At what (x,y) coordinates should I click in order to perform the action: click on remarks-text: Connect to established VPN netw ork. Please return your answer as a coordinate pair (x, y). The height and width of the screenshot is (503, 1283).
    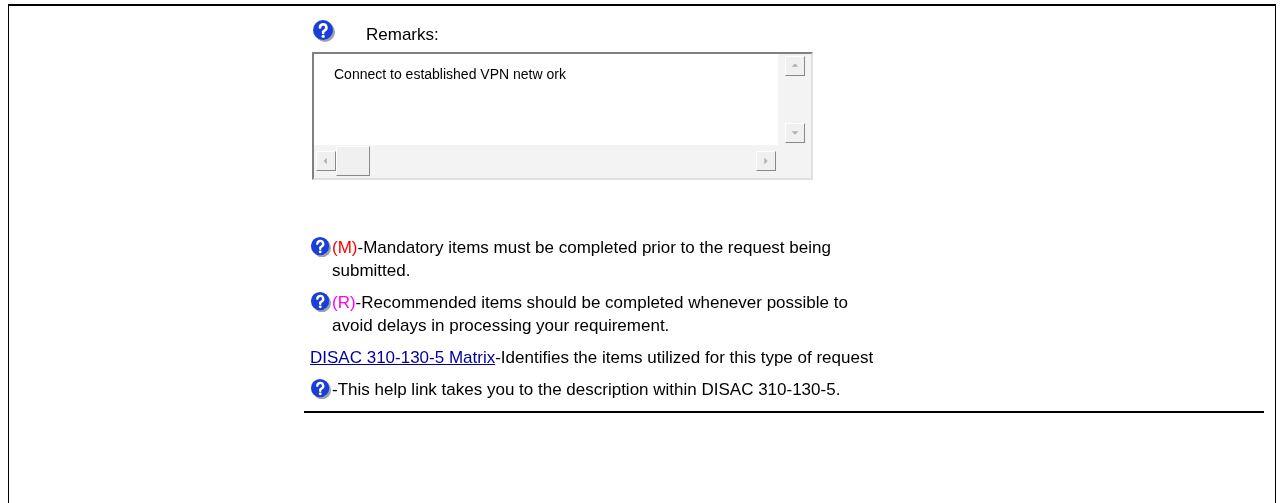
    Looking at the image, I should click on (450, 73).